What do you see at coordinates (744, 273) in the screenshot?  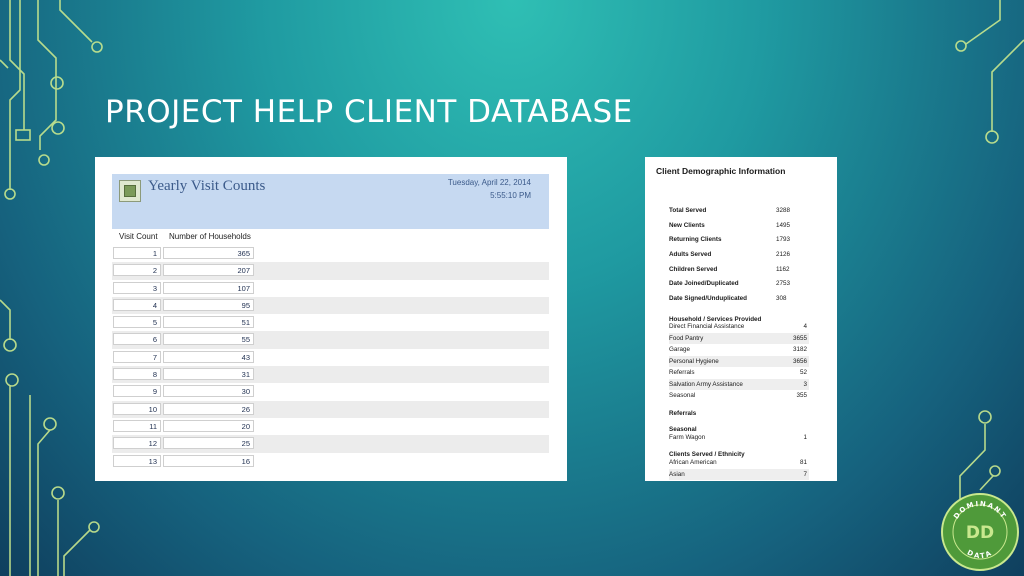 I see `total-row: Children Served 1162` at bounding box center [744, 273].